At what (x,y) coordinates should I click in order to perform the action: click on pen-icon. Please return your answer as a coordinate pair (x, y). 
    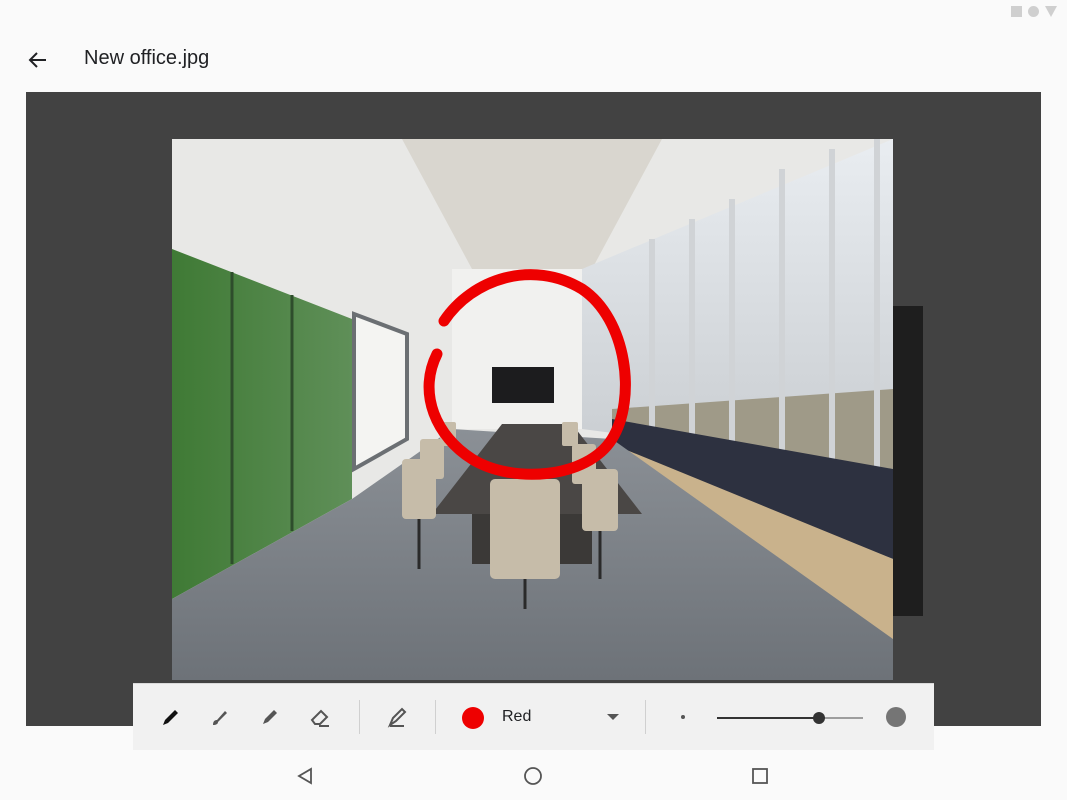
    Looking at the image, I should click on (170, 717).